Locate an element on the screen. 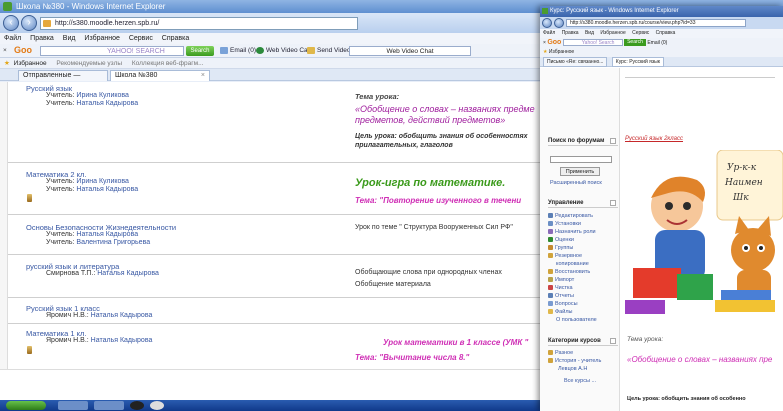 The height and width of the screenshot is (411, 783). video-call-button: Web Video Call is located at coordinates (283, 50).